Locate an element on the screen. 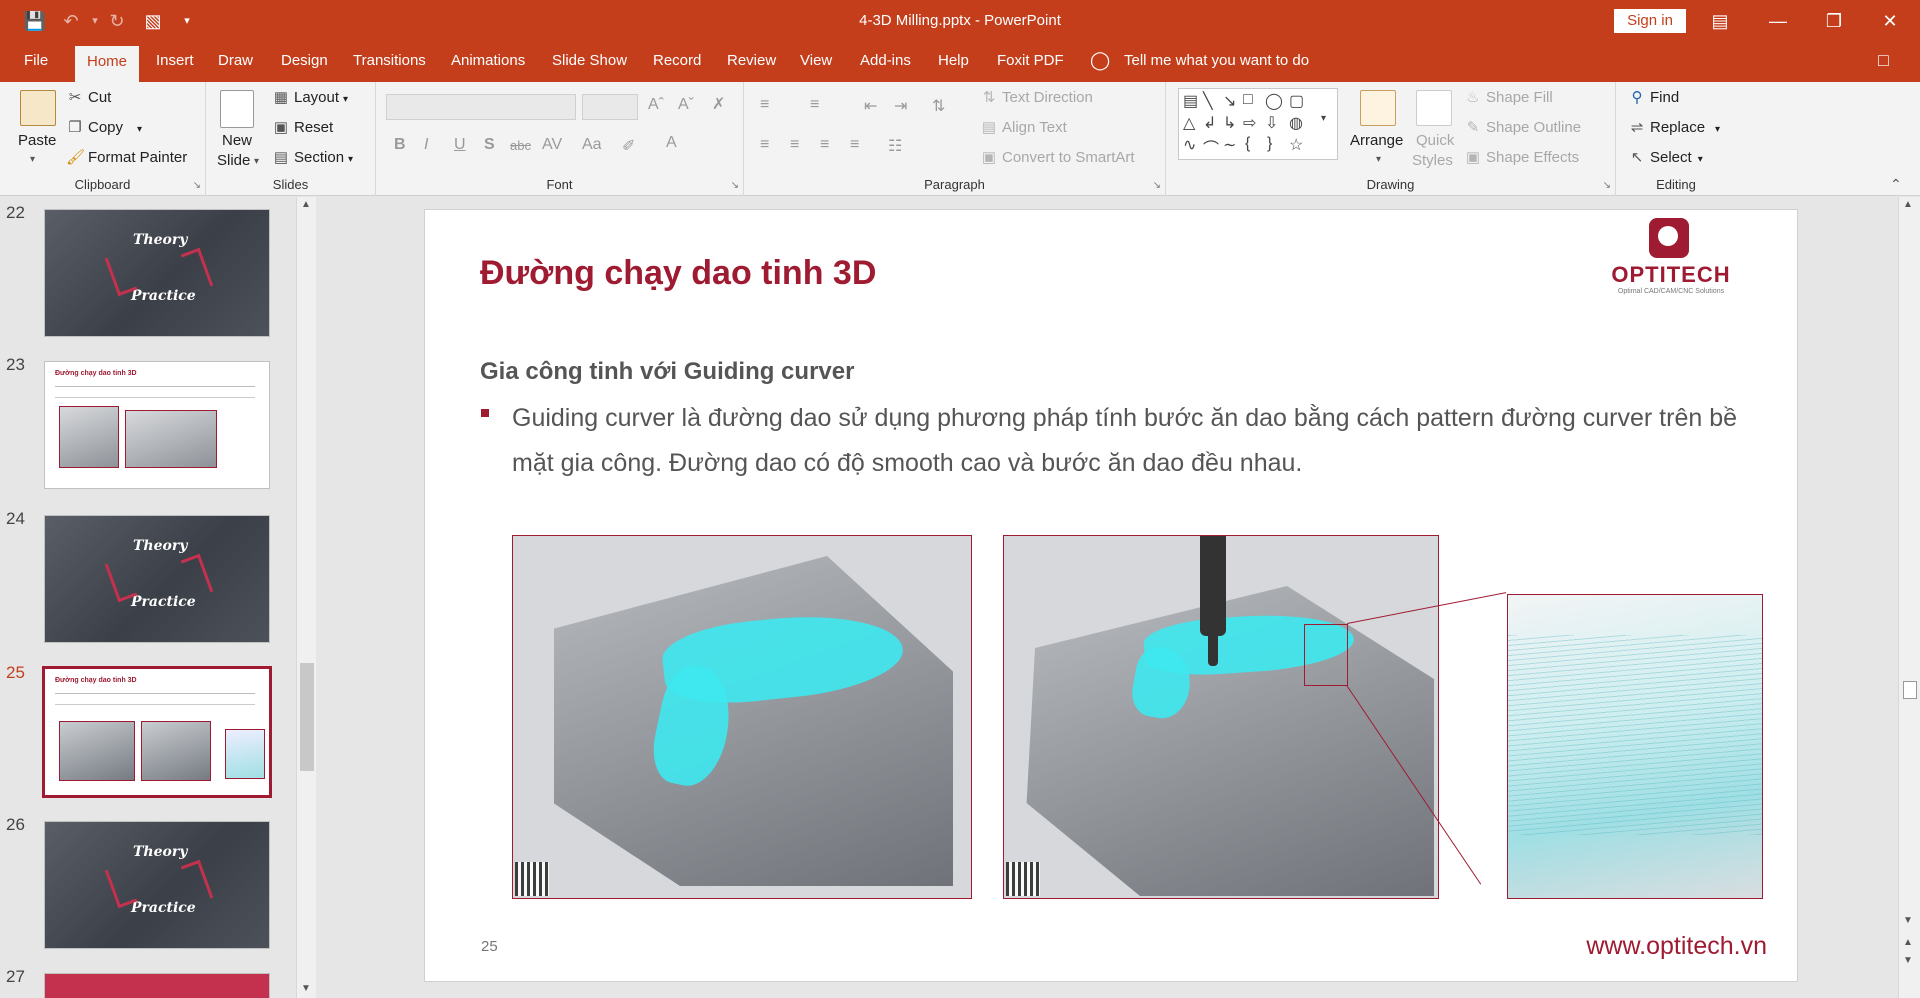 Image resolution: width=1920 pixels, height=998 pixels. collapse-ribbon-icon: ⌃ is located at coordinates (1896, 184).